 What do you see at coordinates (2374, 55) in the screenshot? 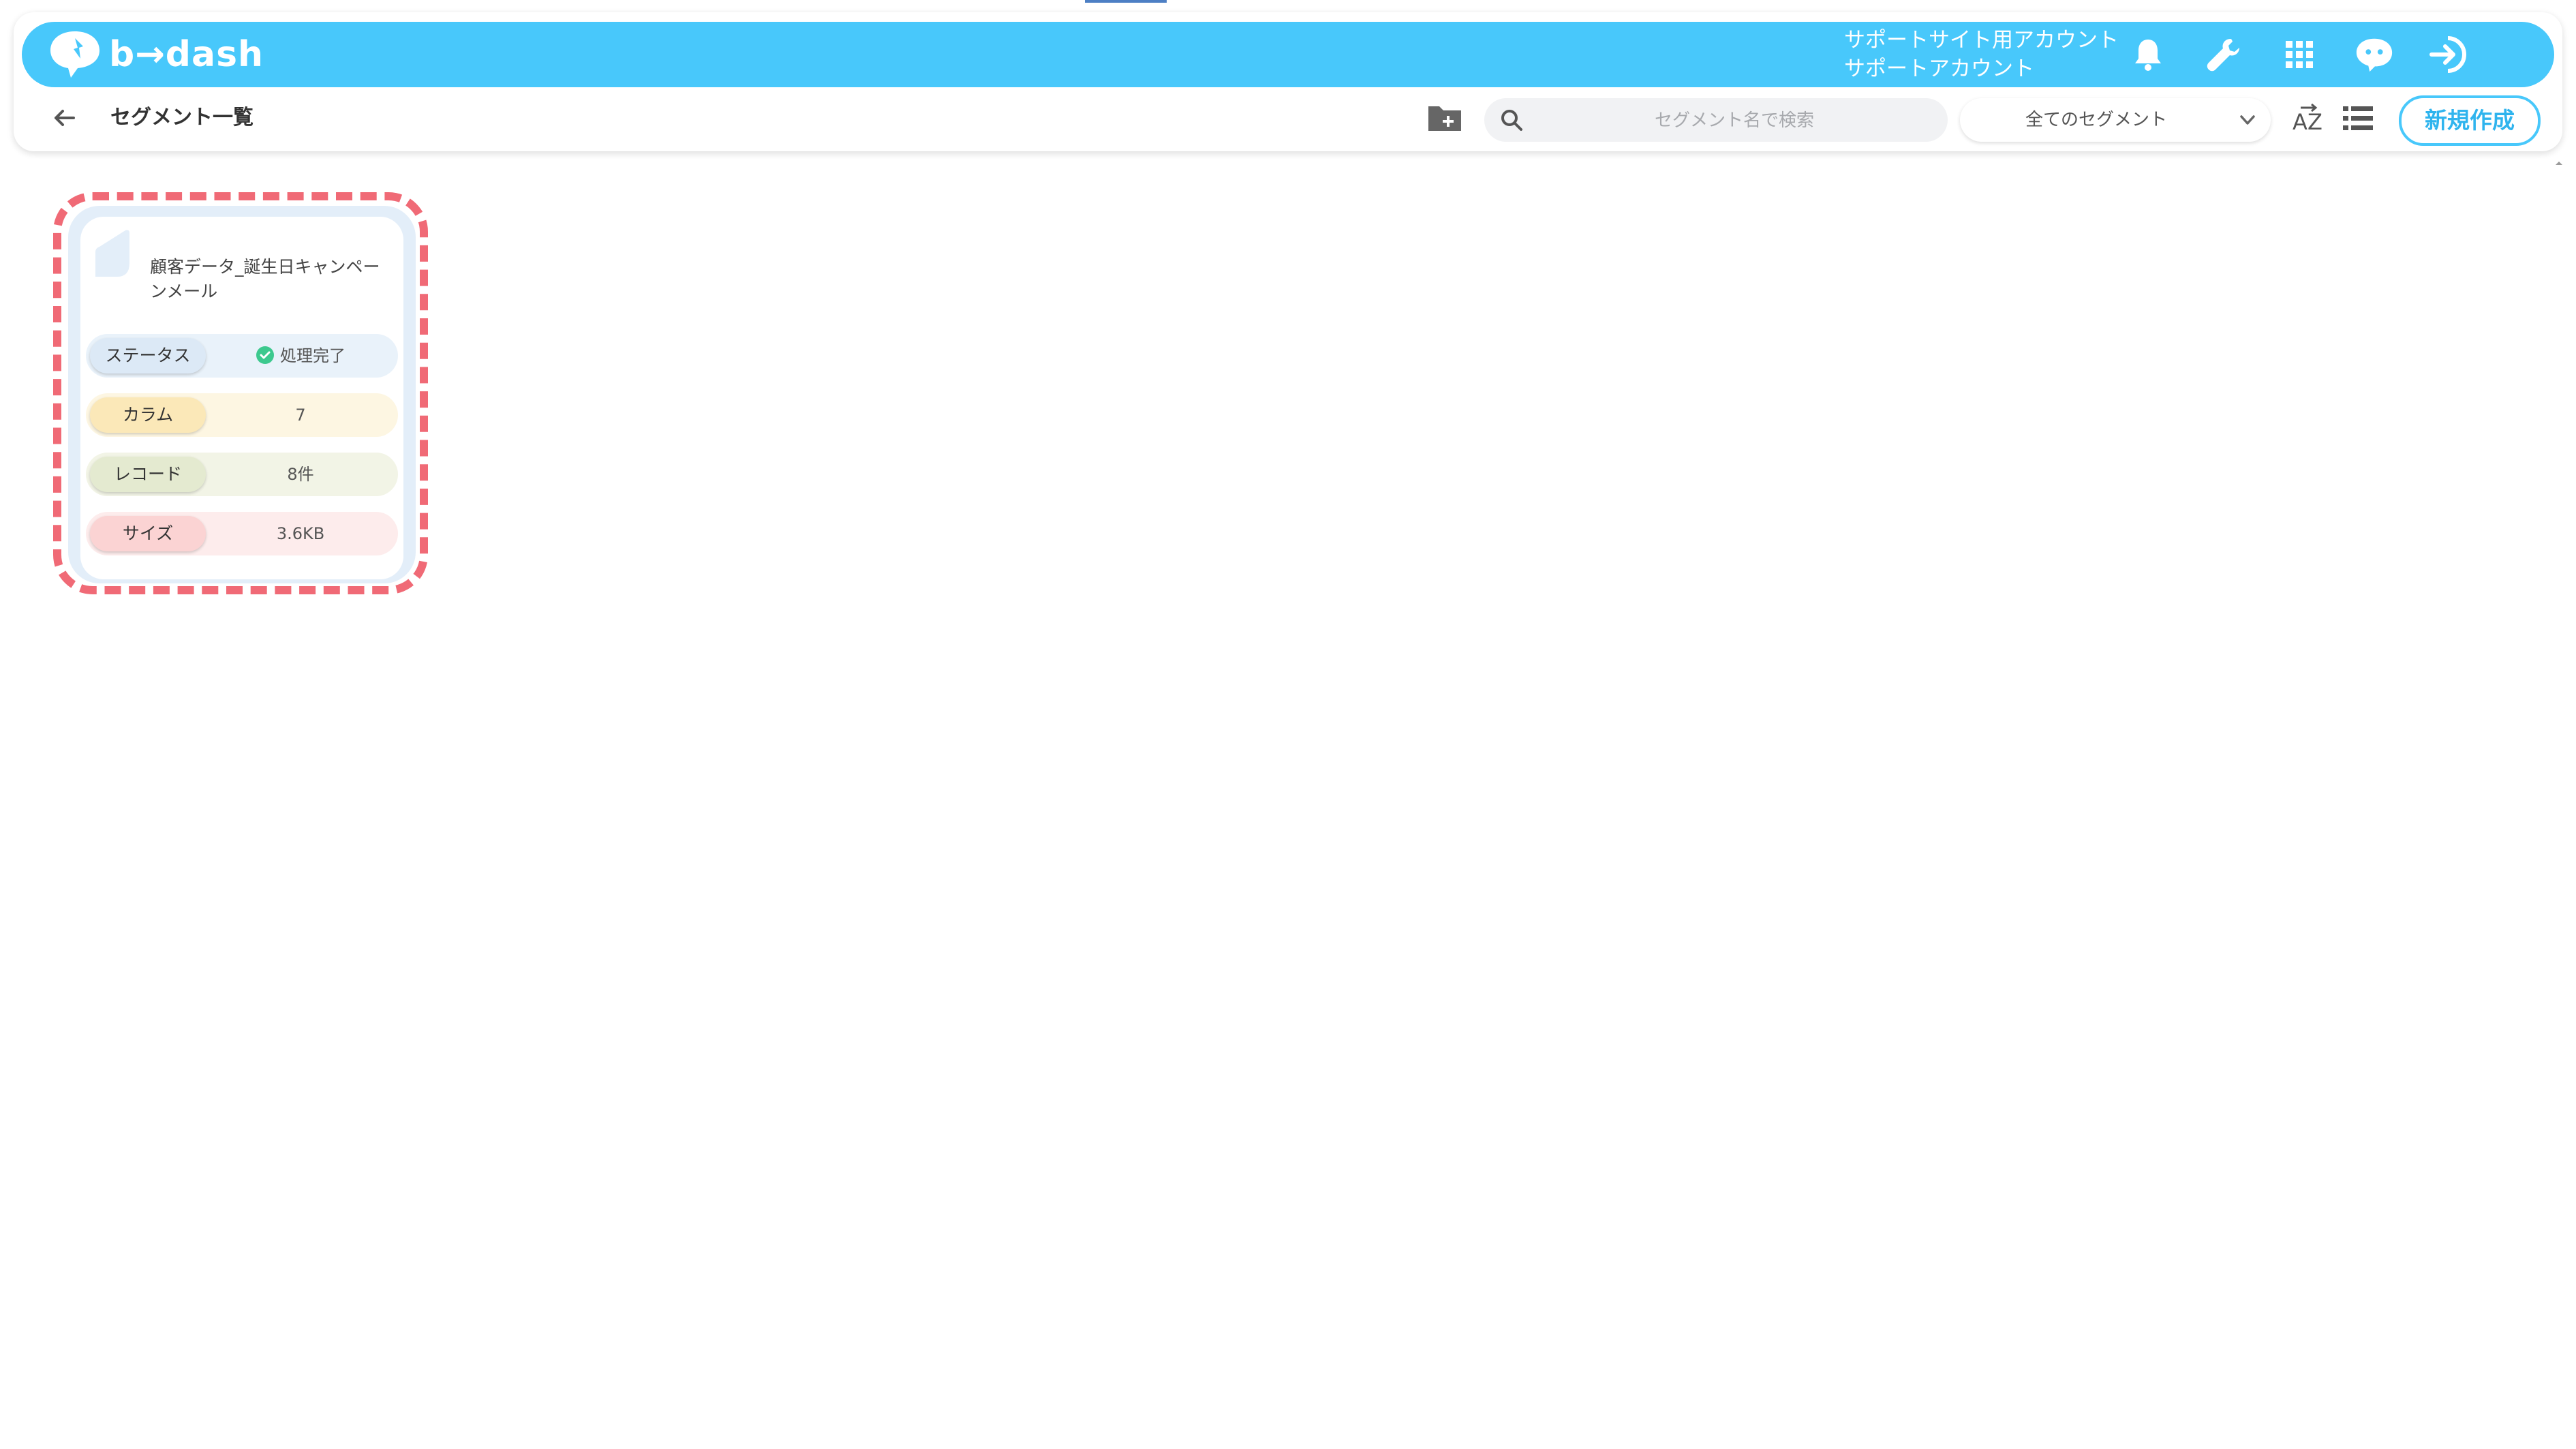
I see `chat-icon` at bounding box center [2374, 55].